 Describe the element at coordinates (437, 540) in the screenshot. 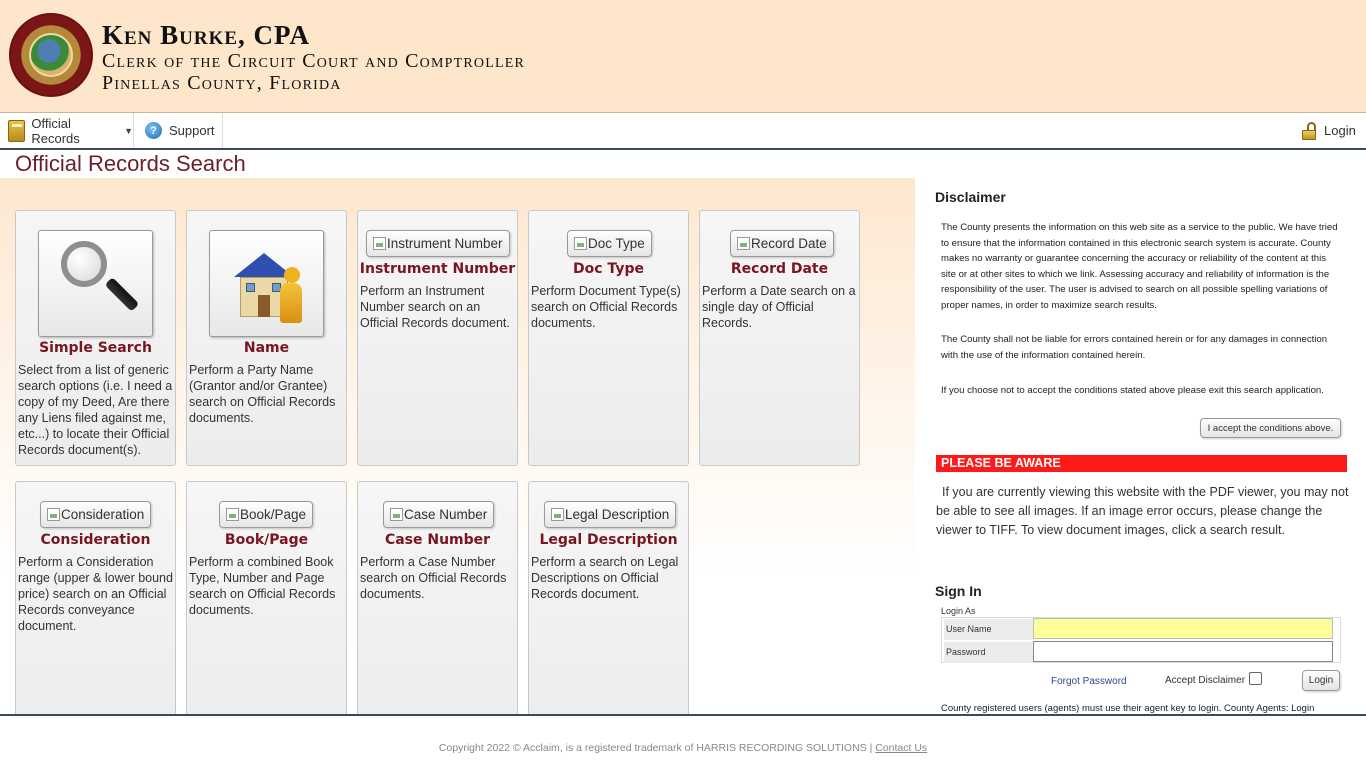

I see `tile-title: Case Number` at that location.